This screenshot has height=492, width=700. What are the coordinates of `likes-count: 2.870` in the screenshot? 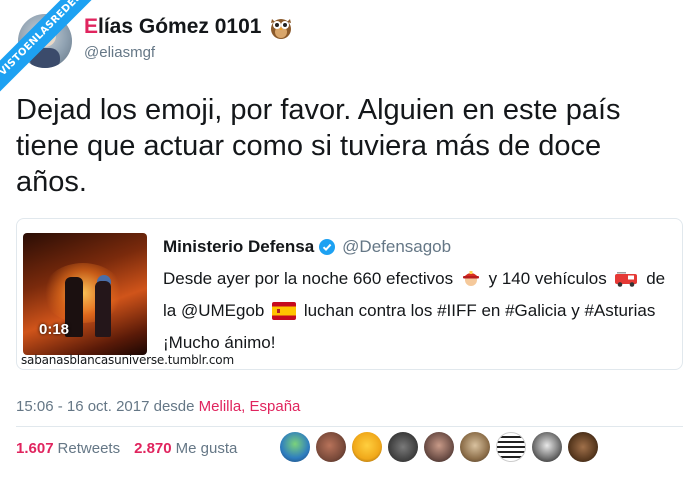 It's located at (153, 448).